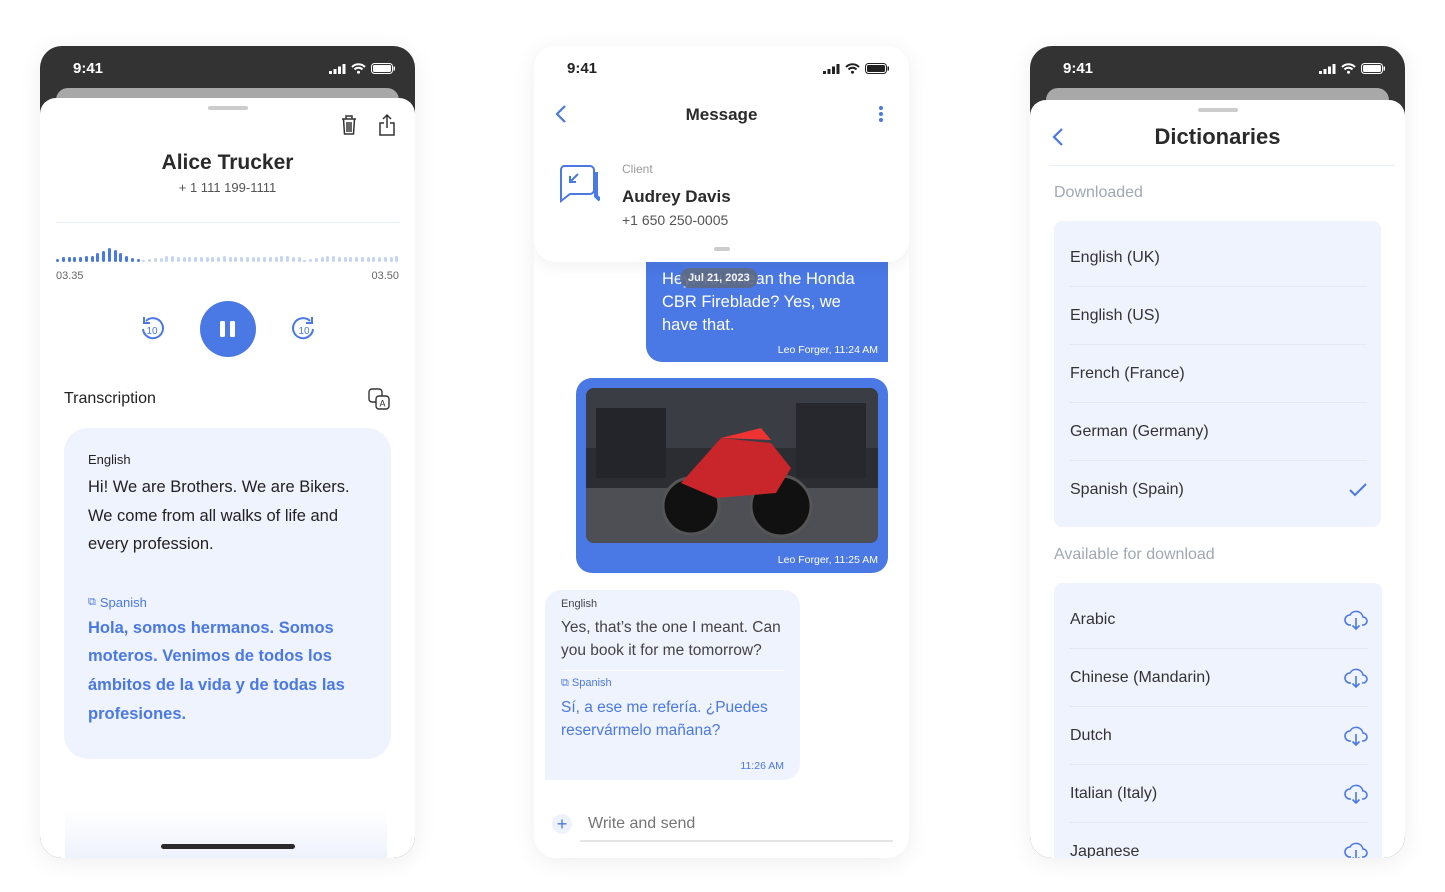  Describe the element at coordinates (227, 254) in the screenshot. I see `waveform-scrubber` at that location.